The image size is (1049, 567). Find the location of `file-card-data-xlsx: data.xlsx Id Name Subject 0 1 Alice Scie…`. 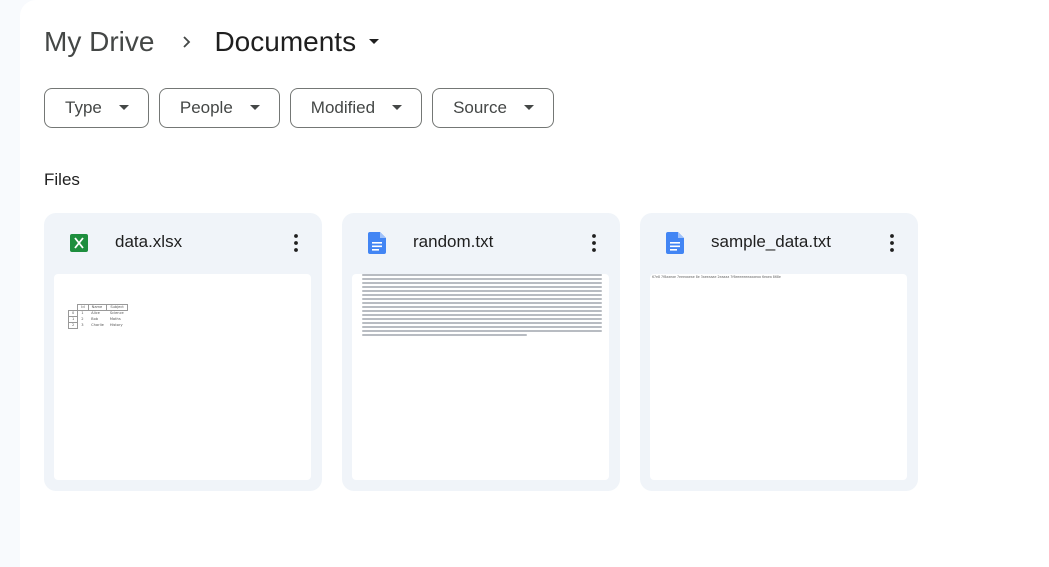

file-card-data-xlsx: data.xlsx Id Name Subject 0 1 Alice Scie… is located at coordinates (183, 352).